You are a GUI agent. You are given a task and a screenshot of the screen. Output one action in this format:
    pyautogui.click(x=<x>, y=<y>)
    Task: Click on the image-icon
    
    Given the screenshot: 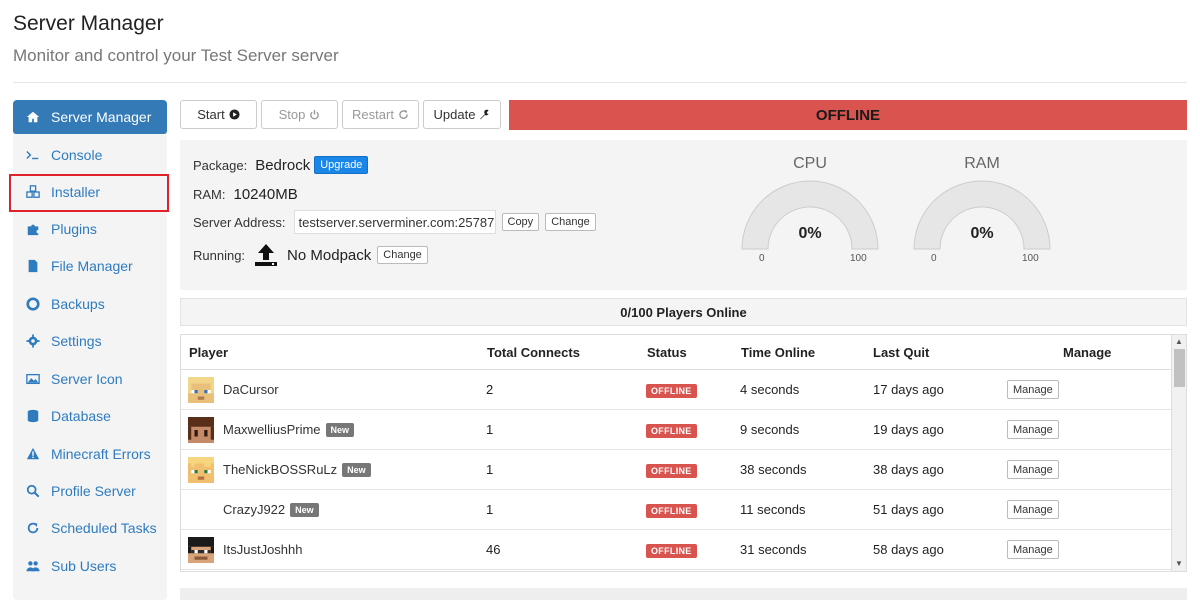 What is the action you would take?
    pyautogui.click(x=33, y=379)
    